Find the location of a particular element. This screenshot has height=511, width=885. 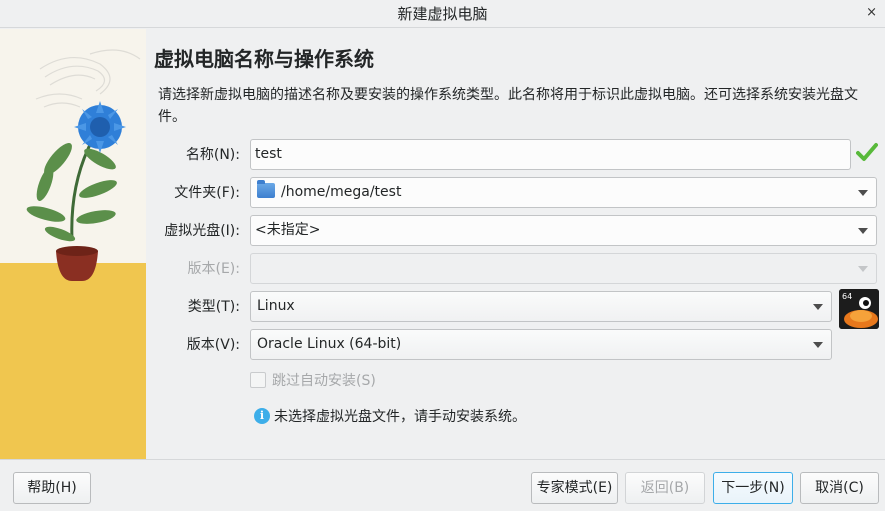

version-select: Oracle Linux (64-bit) is located at coordinates (541, 344).